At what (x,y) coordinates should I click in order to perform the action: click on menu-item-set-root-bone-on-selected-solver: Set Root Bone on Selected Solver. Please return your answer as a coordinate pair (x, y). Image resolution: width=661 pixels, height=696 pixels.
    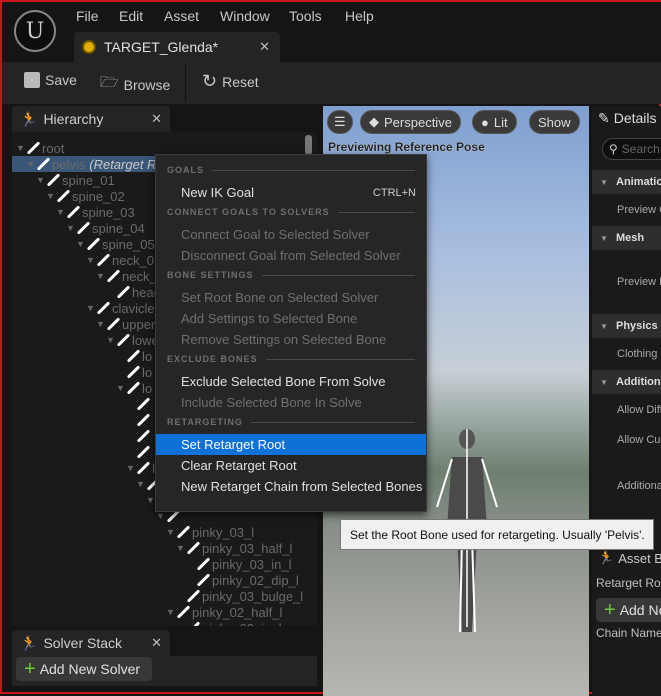
    Looking at the image, I should click on (291, 297).